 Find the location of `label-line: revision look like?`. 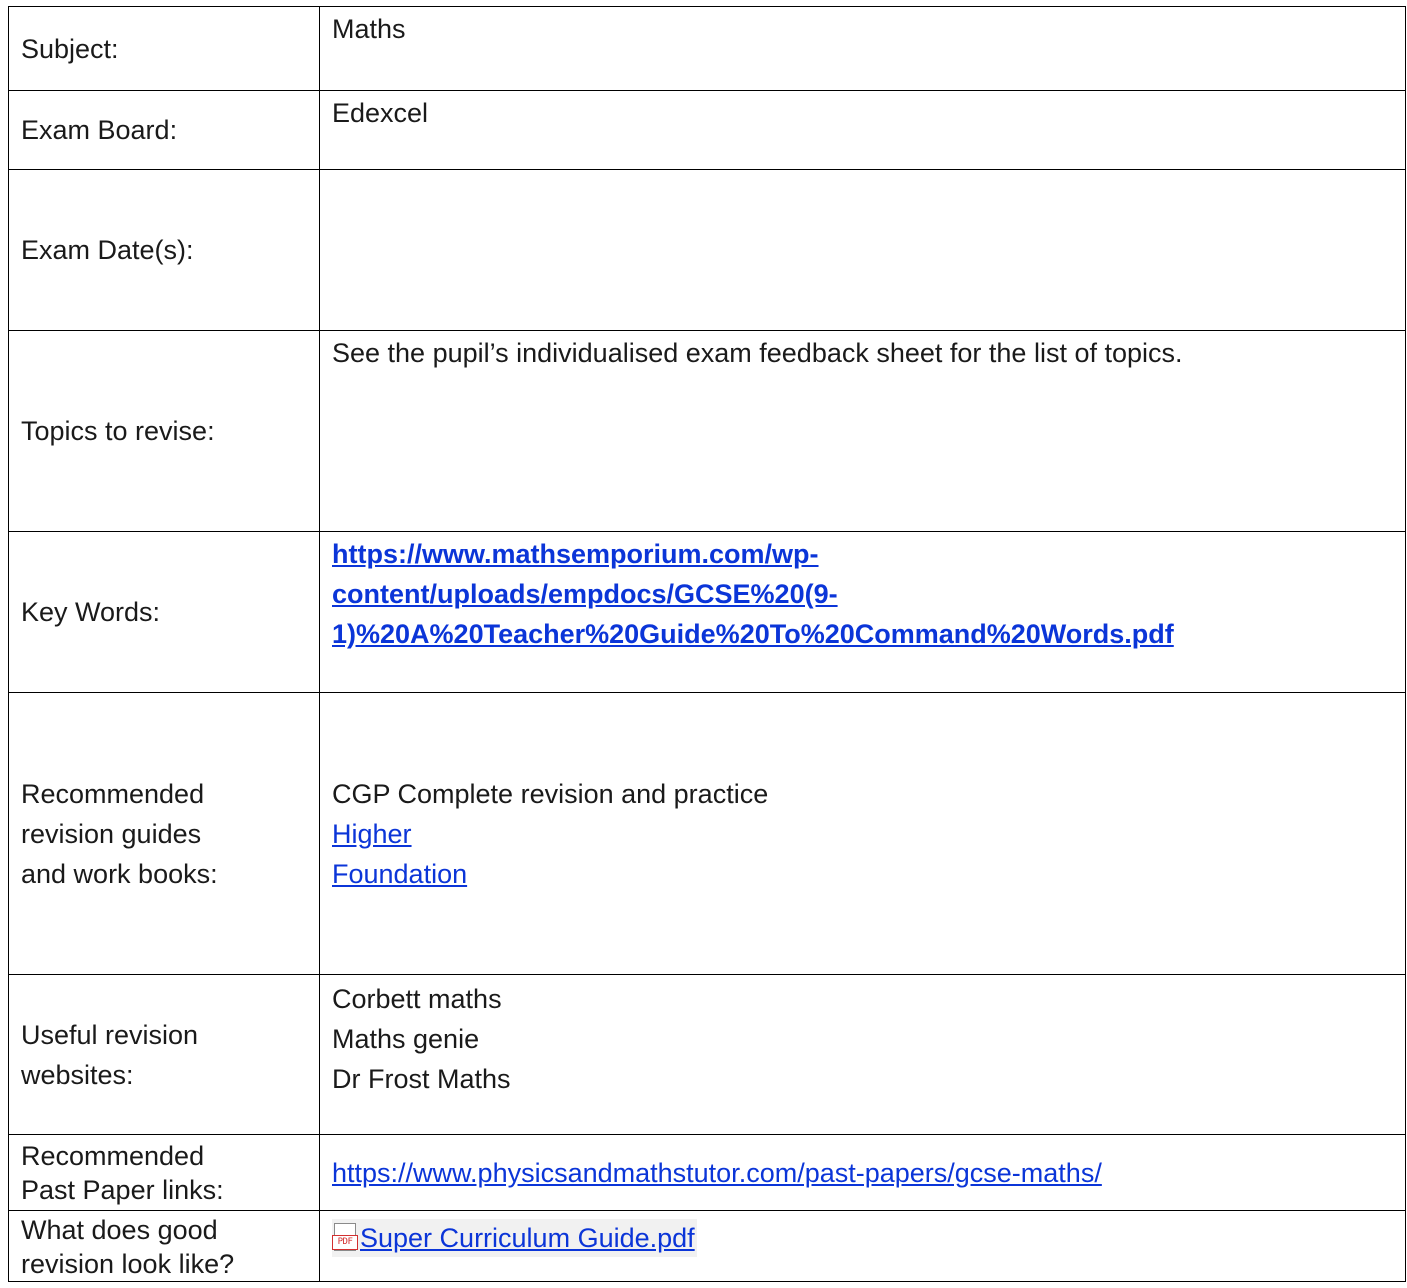

label-line: revision look like? is located at coordinates (128, 1264).